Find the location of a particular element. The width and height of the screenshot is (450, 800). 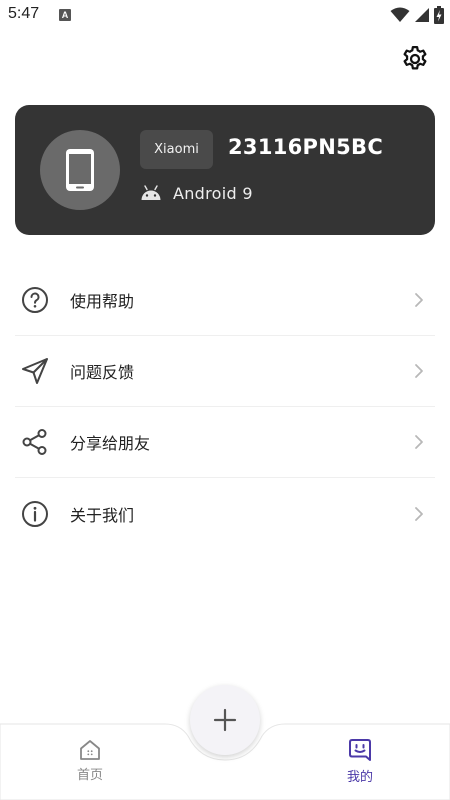

wifi-icon is located at coordinates (400, 14).